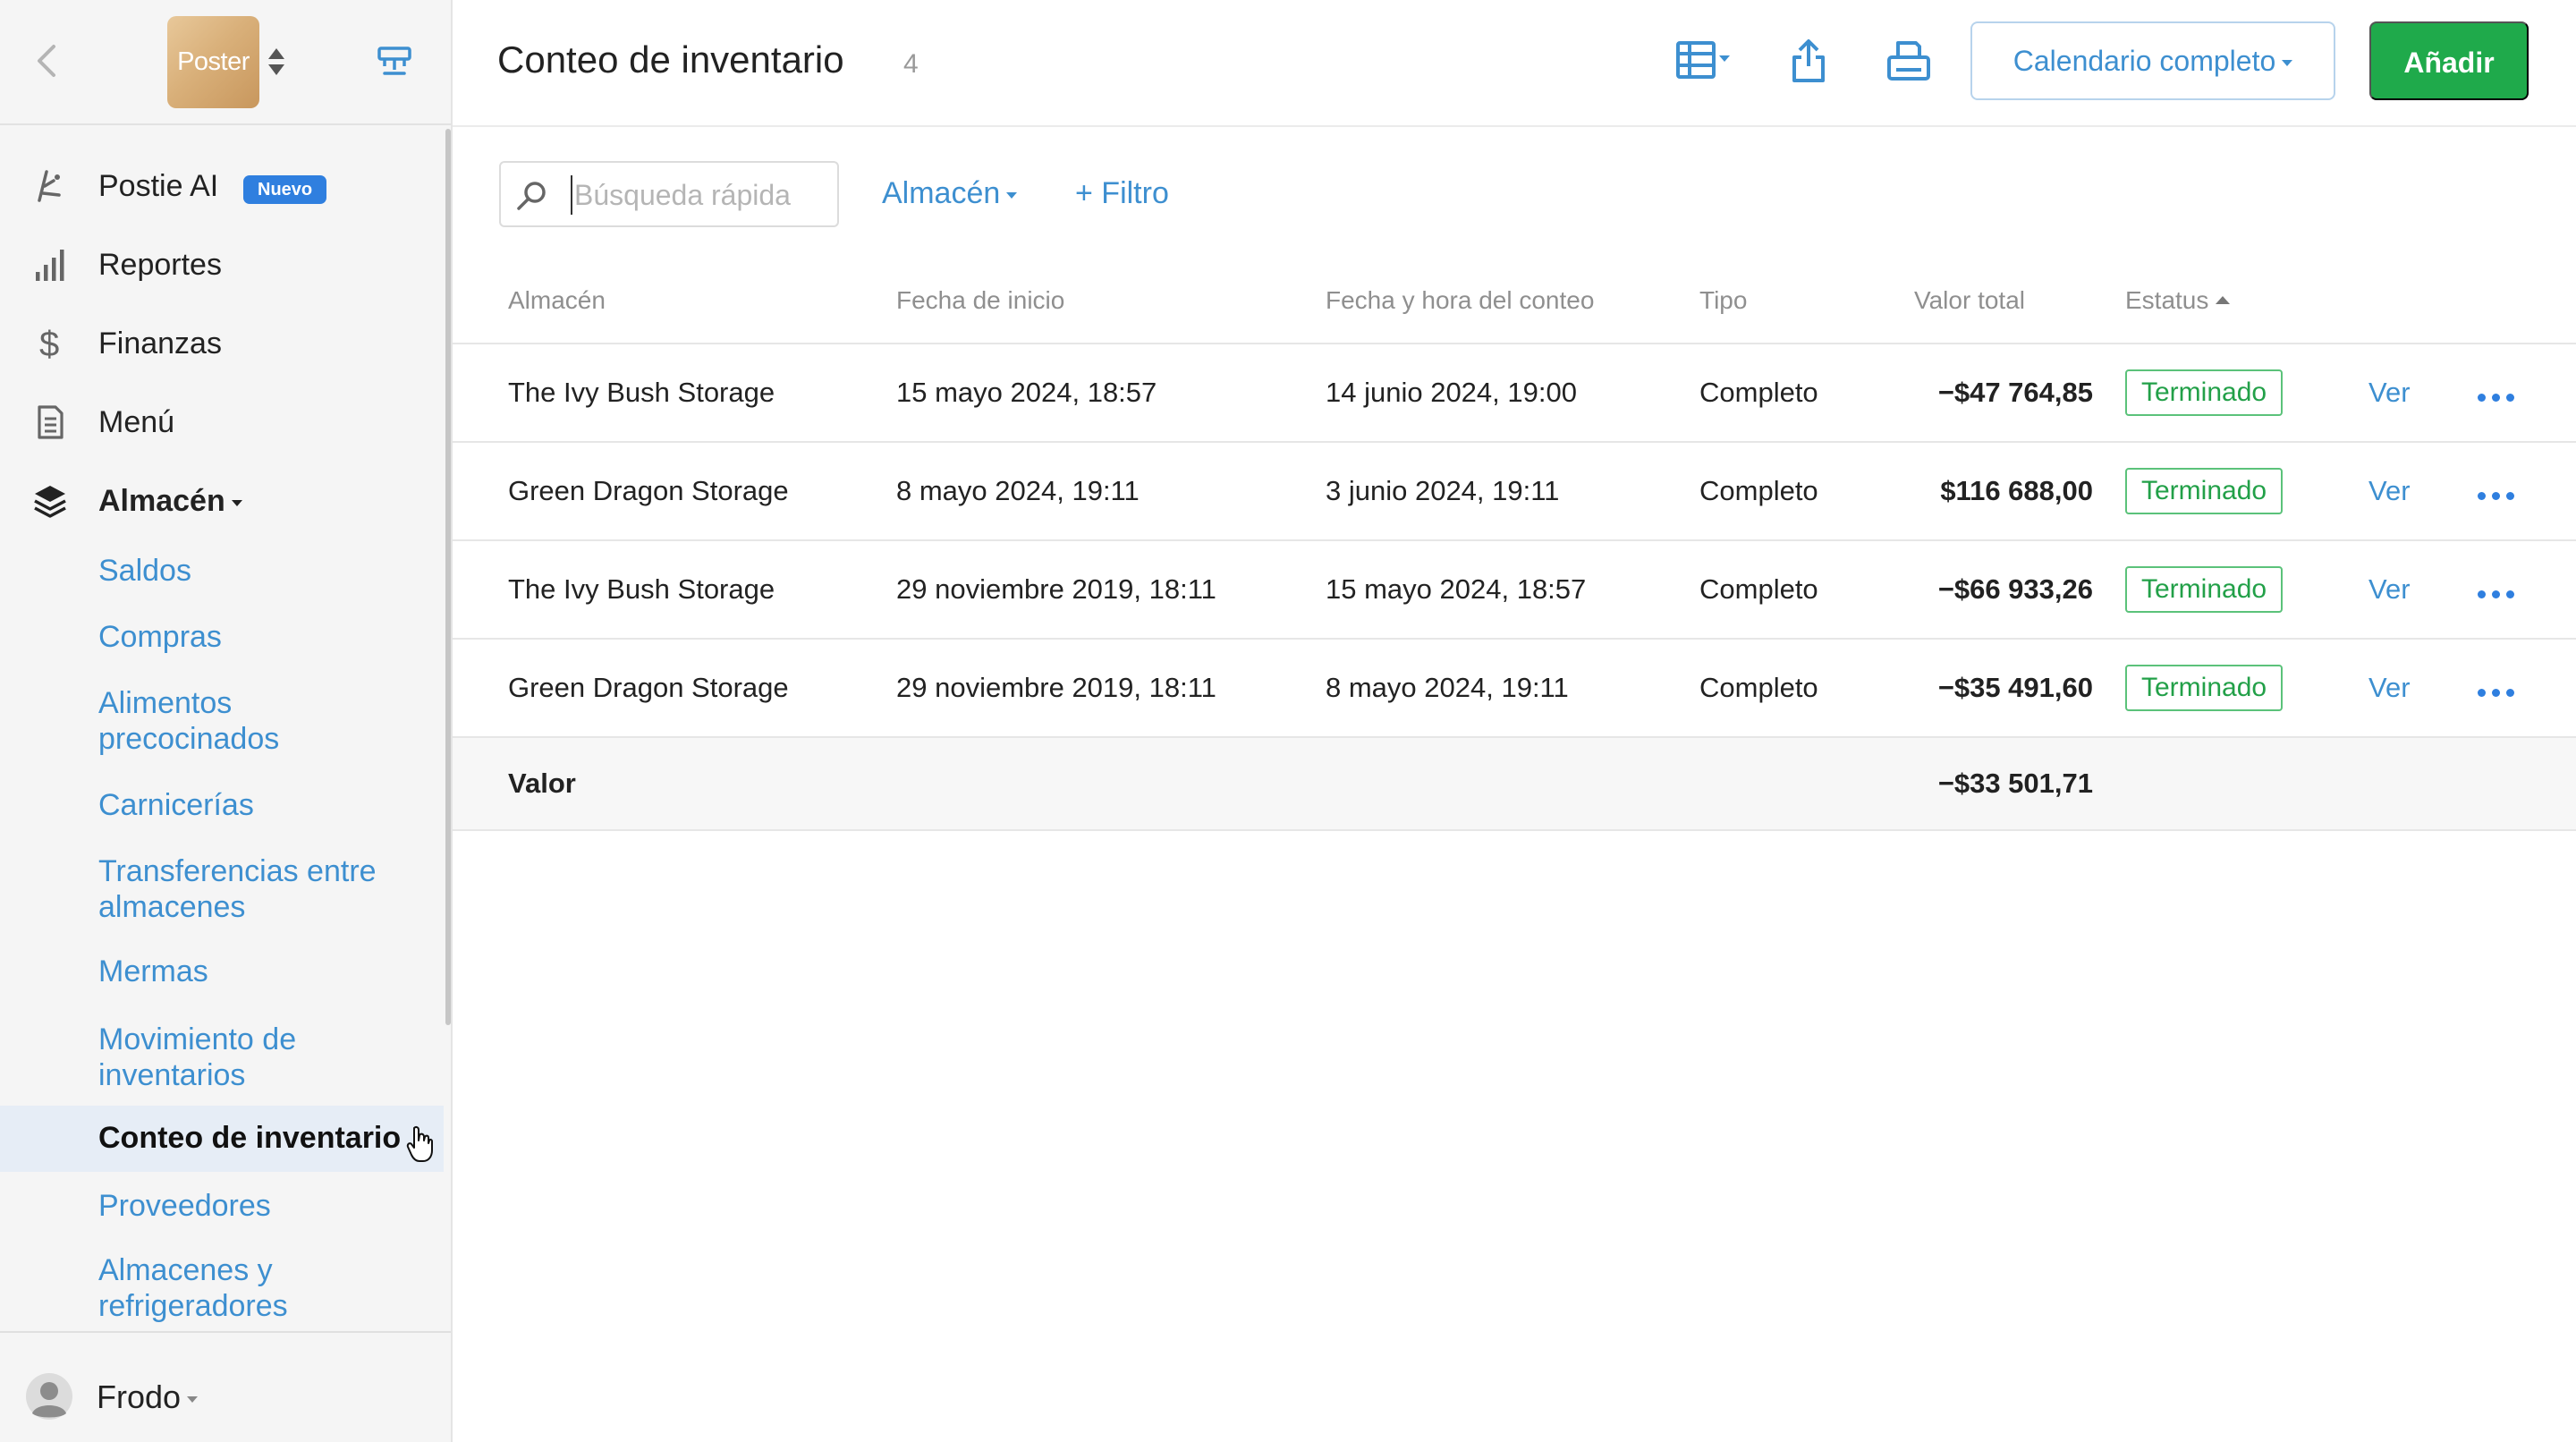  I want to click on sidebar-subitem-alimentos-precocinados: Alimentos precocinados, so click(222, 722).